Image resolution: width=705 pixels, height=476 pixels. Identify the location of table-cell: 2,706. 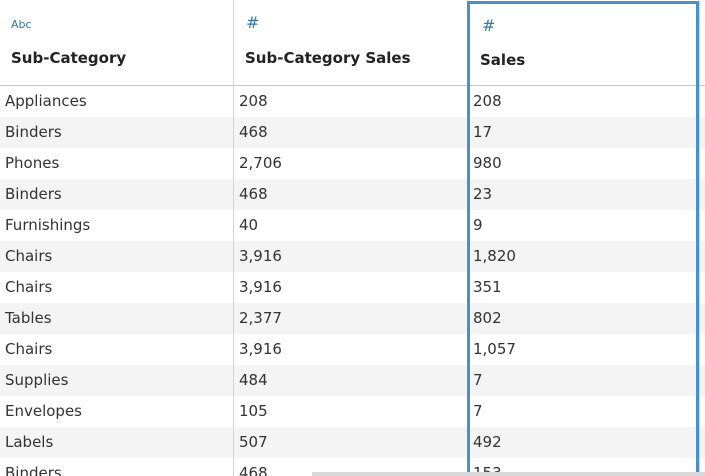
(351, 163).